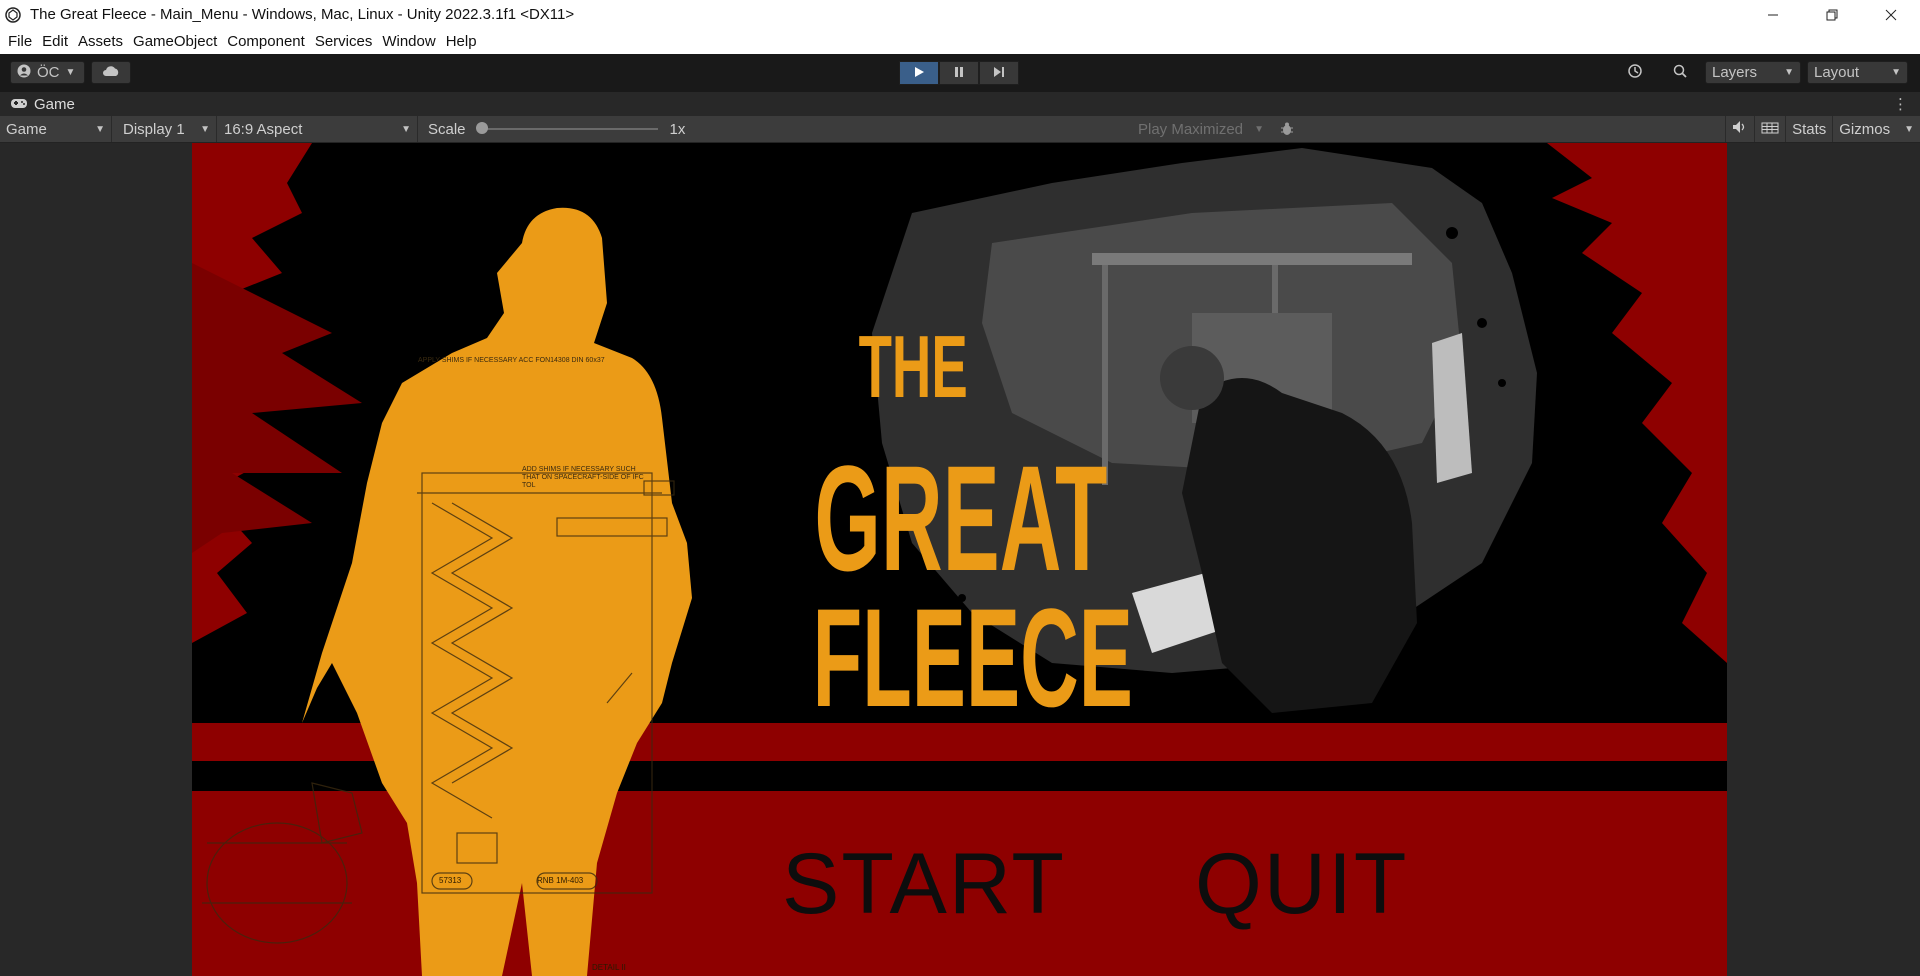  I want to click on gizmos-label: Gizmos, so click(1865, 129).